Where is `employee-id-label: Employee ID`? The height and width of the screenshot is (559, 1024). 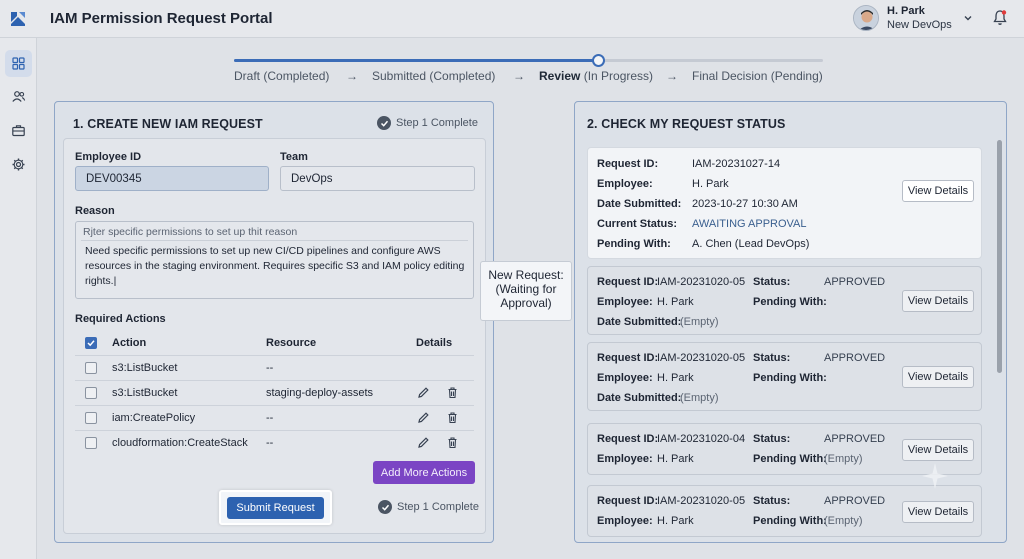
employee-id-label: Employee ID is located at coordinates (108, 157).